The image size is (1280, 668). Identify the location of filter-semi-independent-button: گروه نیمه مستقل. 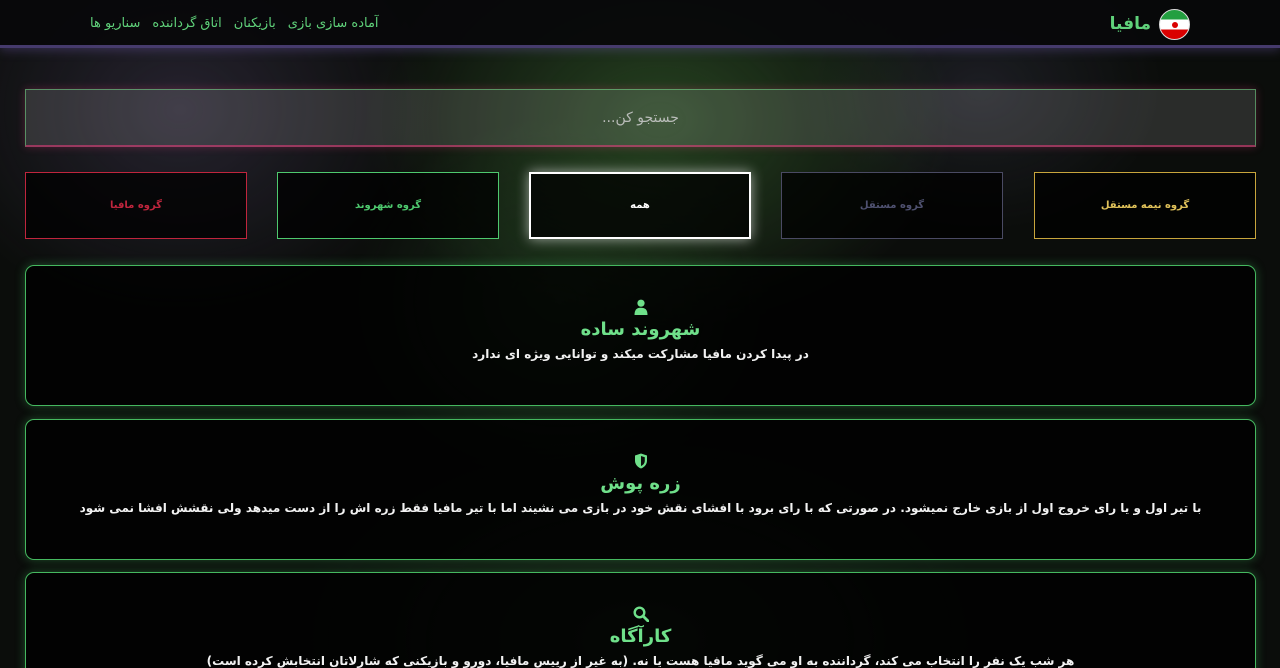
(1145, 205).